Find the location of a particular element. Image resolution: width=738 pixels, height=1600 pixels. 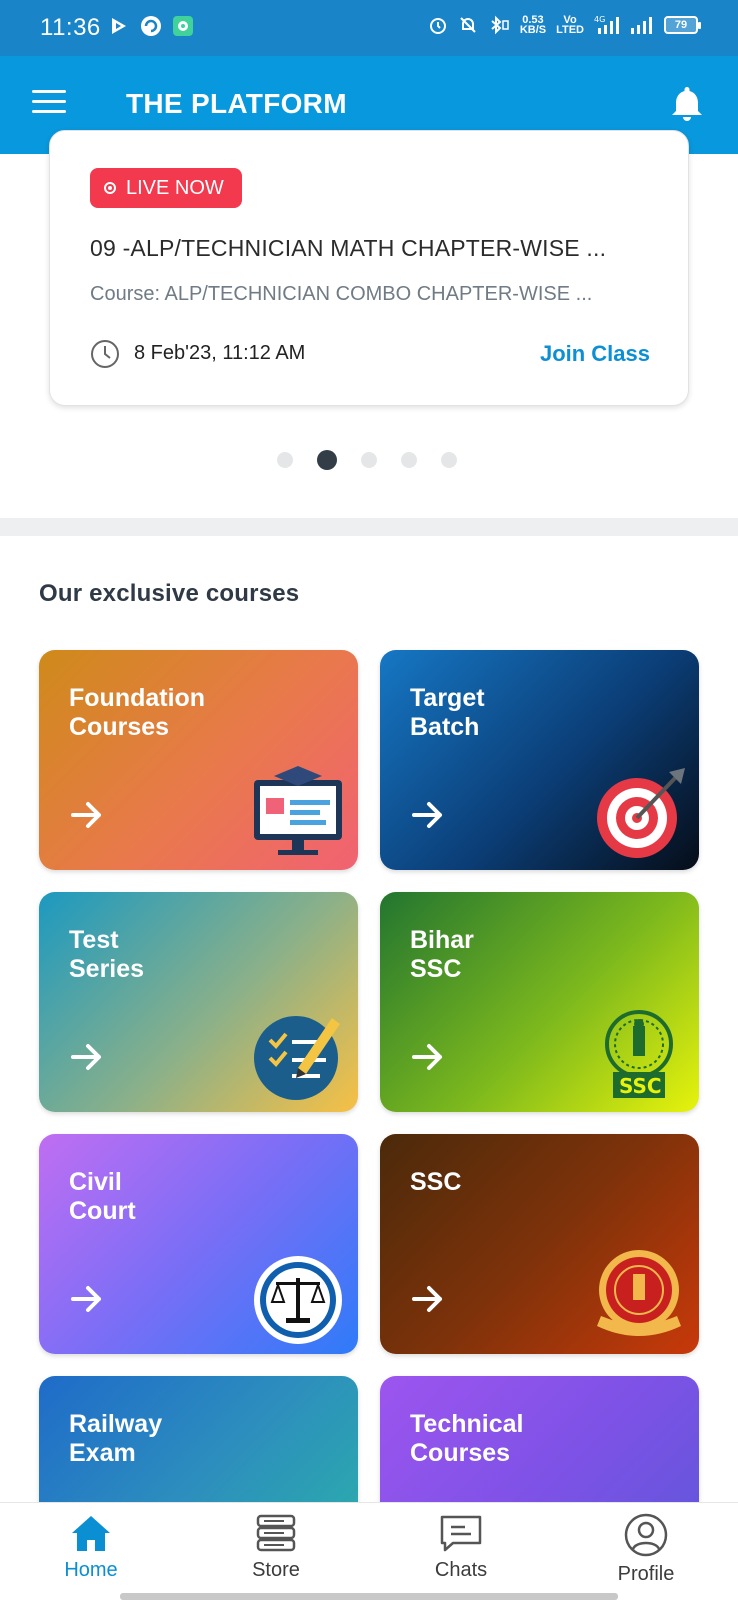

volte-indicator: Vo LTED is located at coordinates (570, 25).